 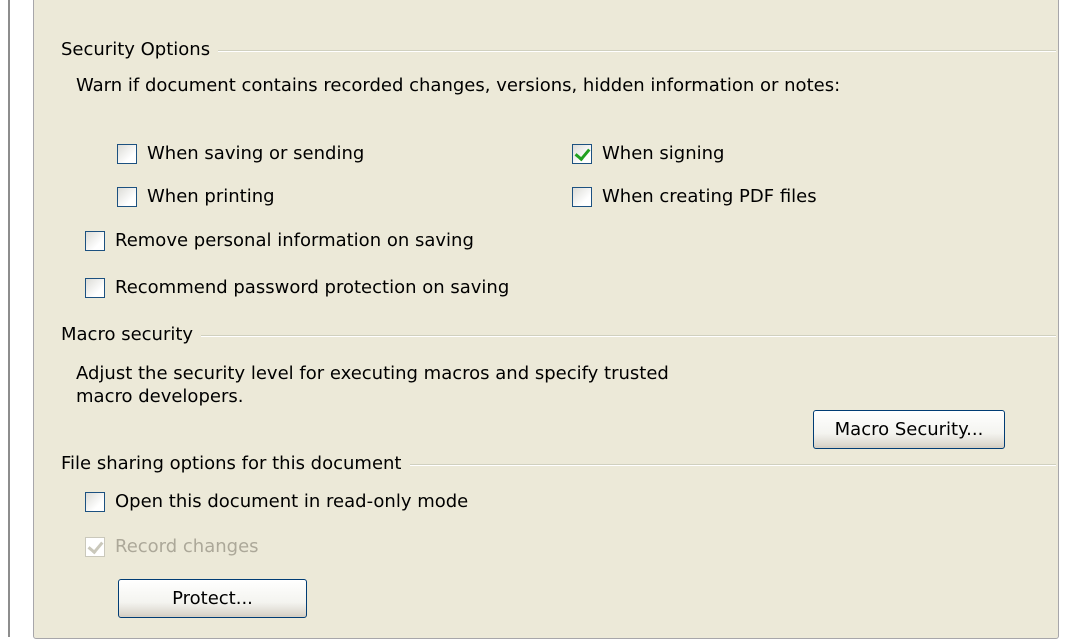 I want to click on when-saving-label: When saving or sending, so click(x=256, y=153).